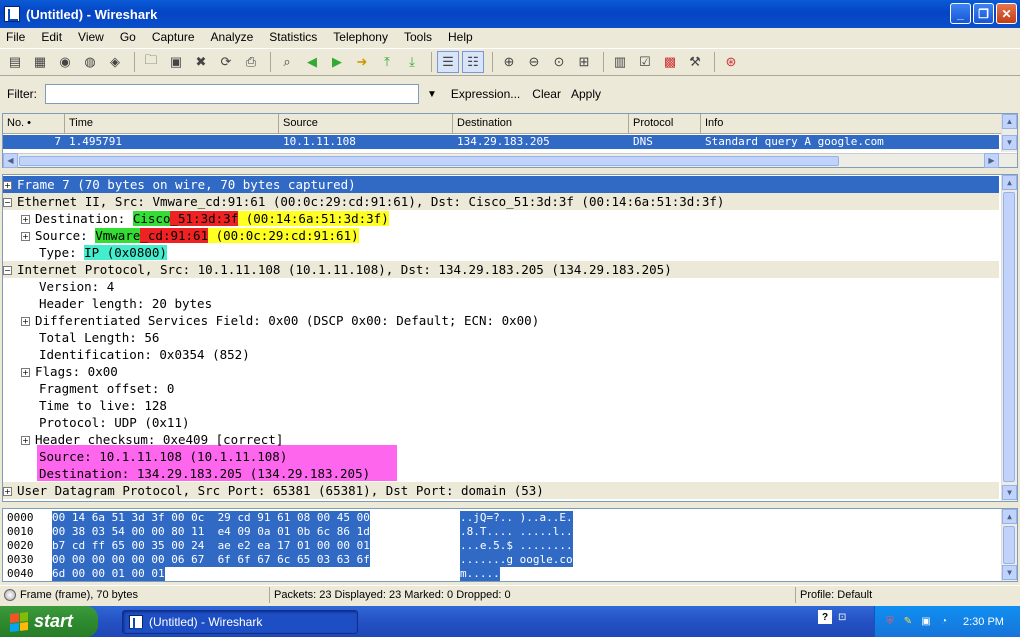  Describe the element at coordinates (991, 160) in the screenshot. I see `scroll-right-icon: ▶` at that location.